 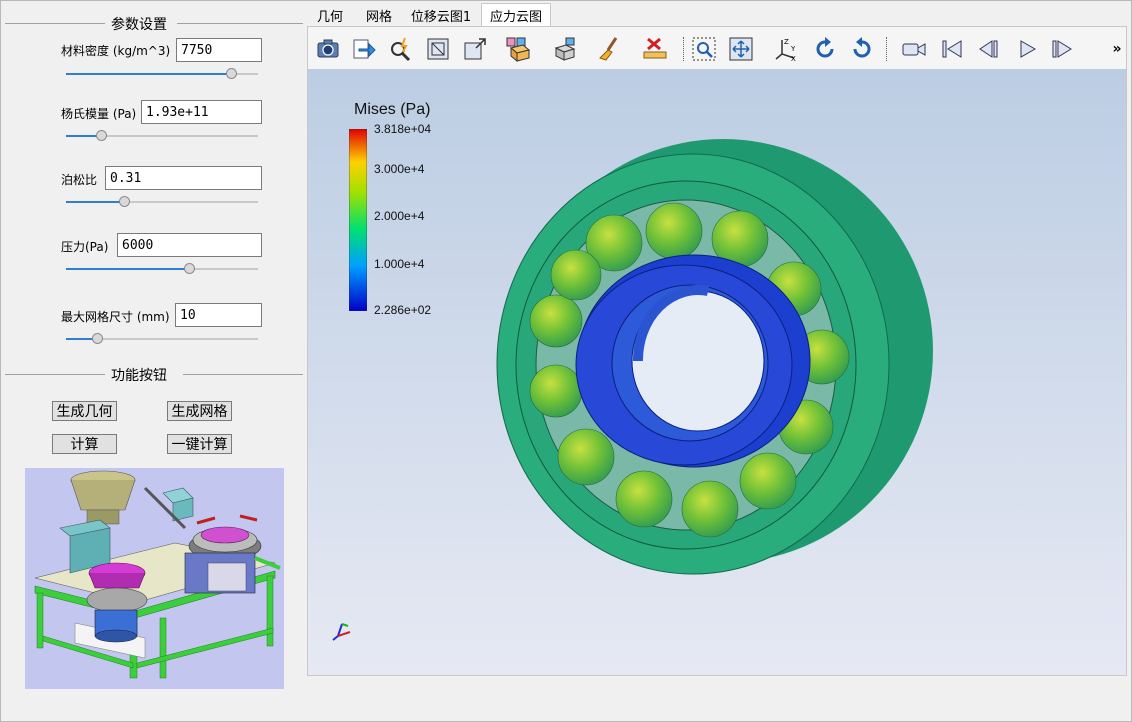 I want to click on zoom-region-icon, so click(x=704, y=49).